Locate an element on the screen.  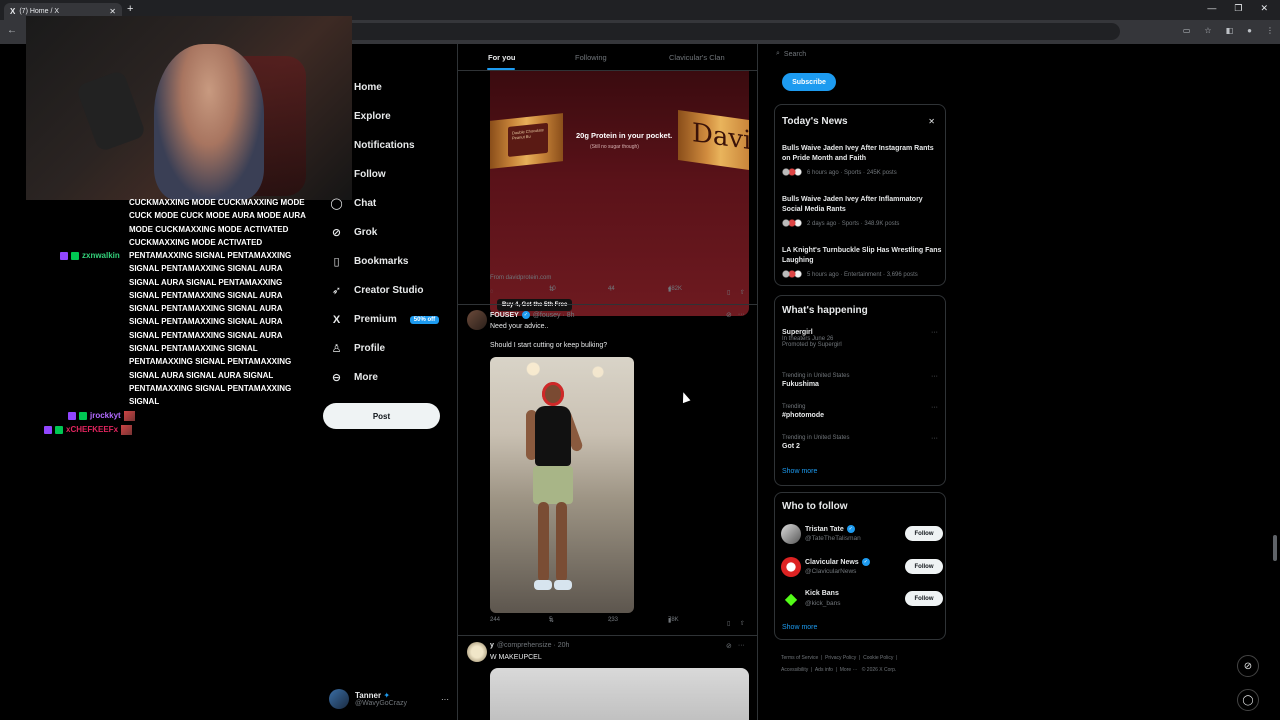
chat-username-row: zxnwalkin is located at coordinates (90, 255).